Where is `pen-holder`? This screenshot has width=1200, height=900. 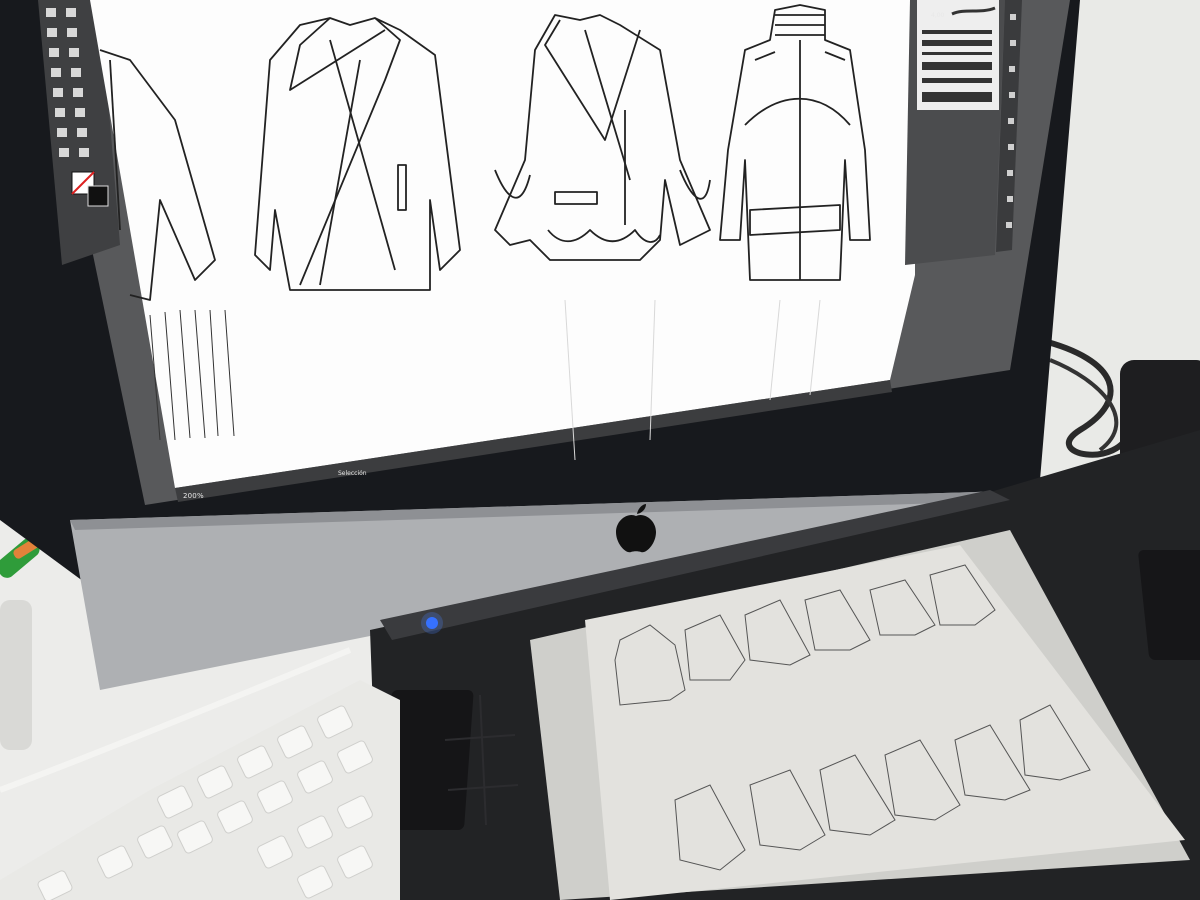 pen-holder is located at coordinates (16, 675).